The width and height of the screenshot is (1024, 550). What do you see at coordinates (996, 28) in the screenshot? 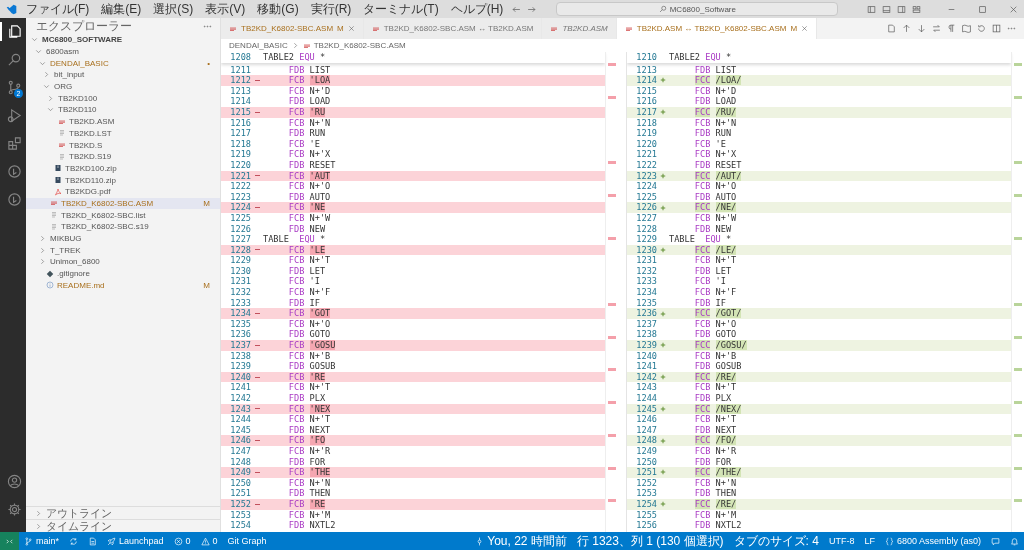
I see `split-editor-icon` at bounding box center [996, 28].